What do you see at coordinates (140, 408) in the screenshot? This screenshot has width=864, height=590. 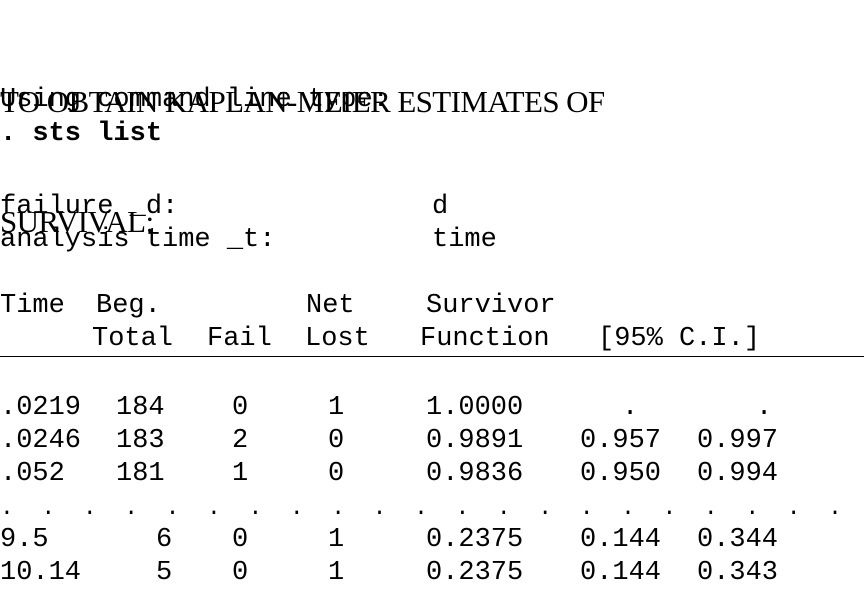 I see `cell-total: 184` at bounding box center [140, 408].